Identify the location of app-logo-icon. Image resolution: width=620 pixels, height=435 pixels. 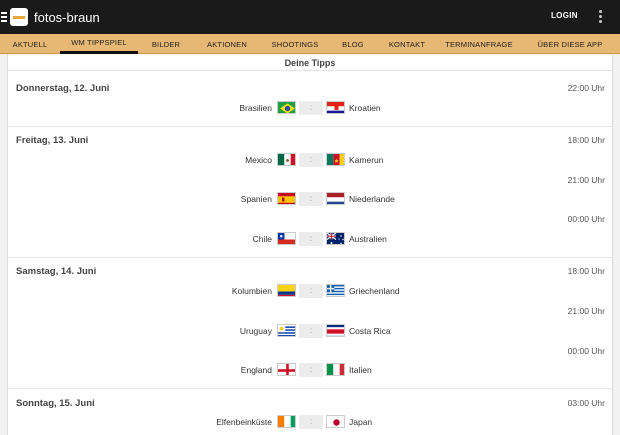
(19, 17).